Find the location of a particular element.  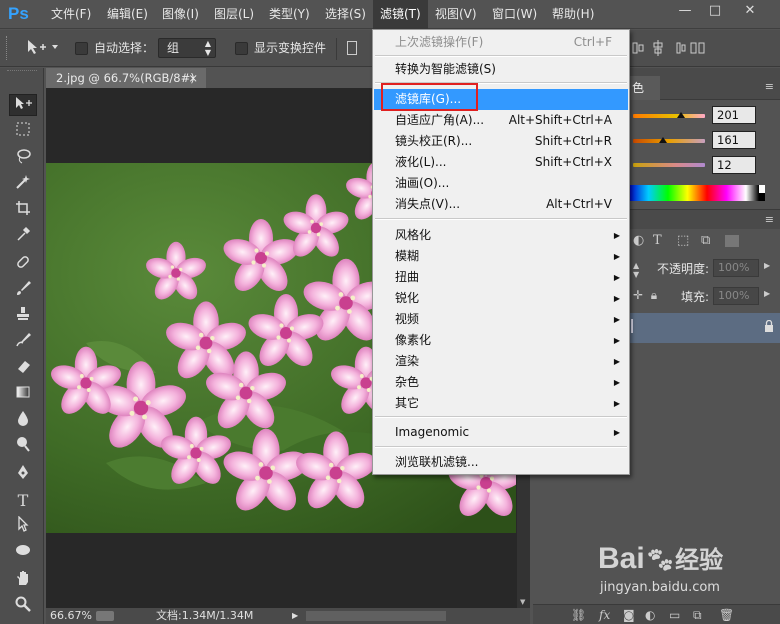

panel-menu-icon: ≡ is located at coordinates (769, 86).